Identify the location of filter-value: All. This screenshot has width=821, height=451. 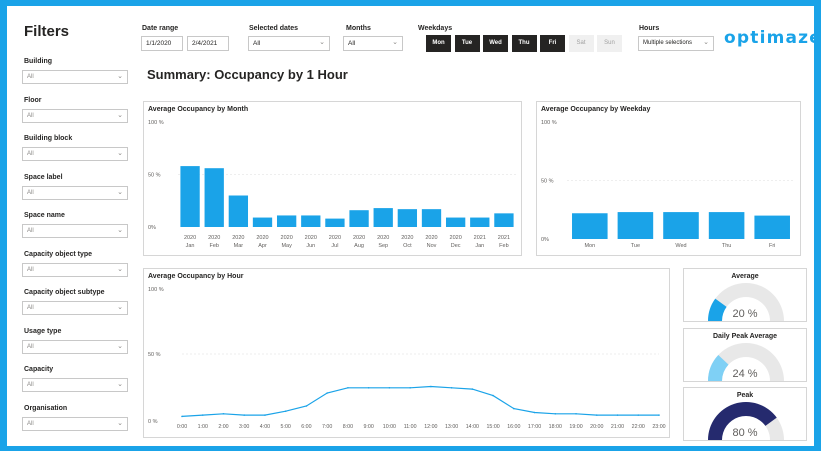
(30, 423).